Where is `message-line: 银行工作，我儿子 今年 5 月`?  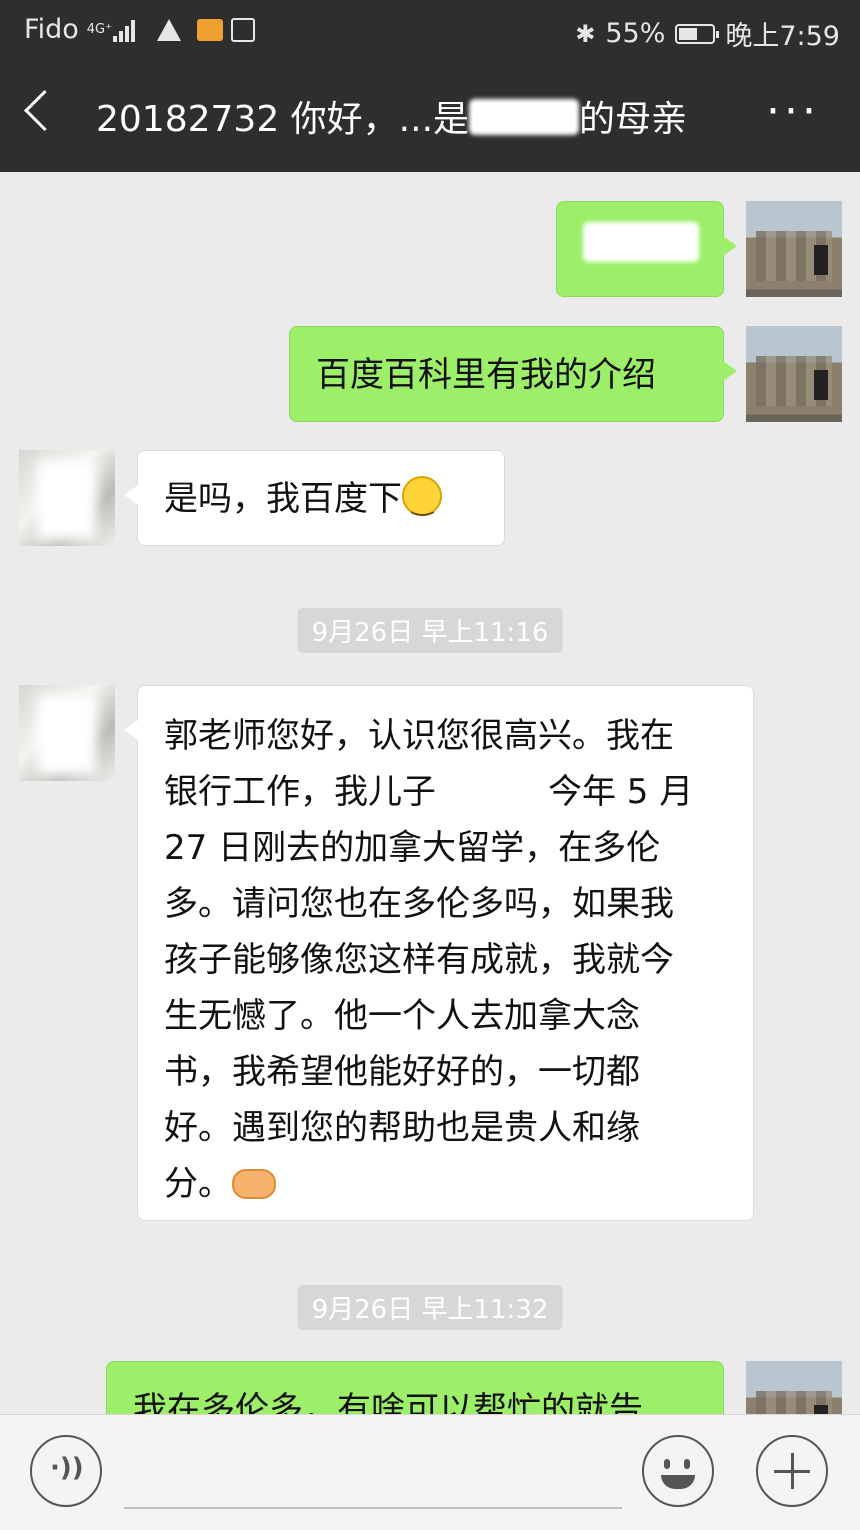
message-line: 银行工作，我儿子 今年 5 月 is located at coordinates (429, 791).